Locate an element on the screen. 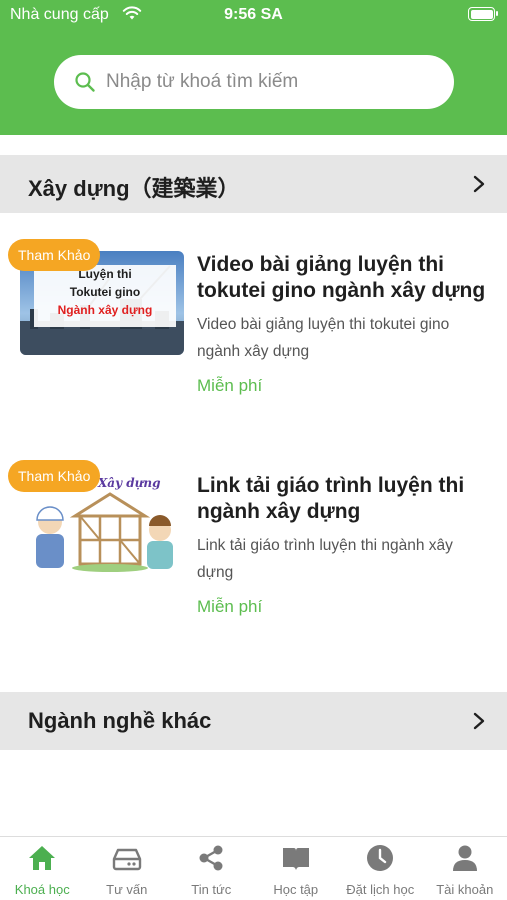  thumb-caption: Xây dựng is located at coordinates (129, 483).